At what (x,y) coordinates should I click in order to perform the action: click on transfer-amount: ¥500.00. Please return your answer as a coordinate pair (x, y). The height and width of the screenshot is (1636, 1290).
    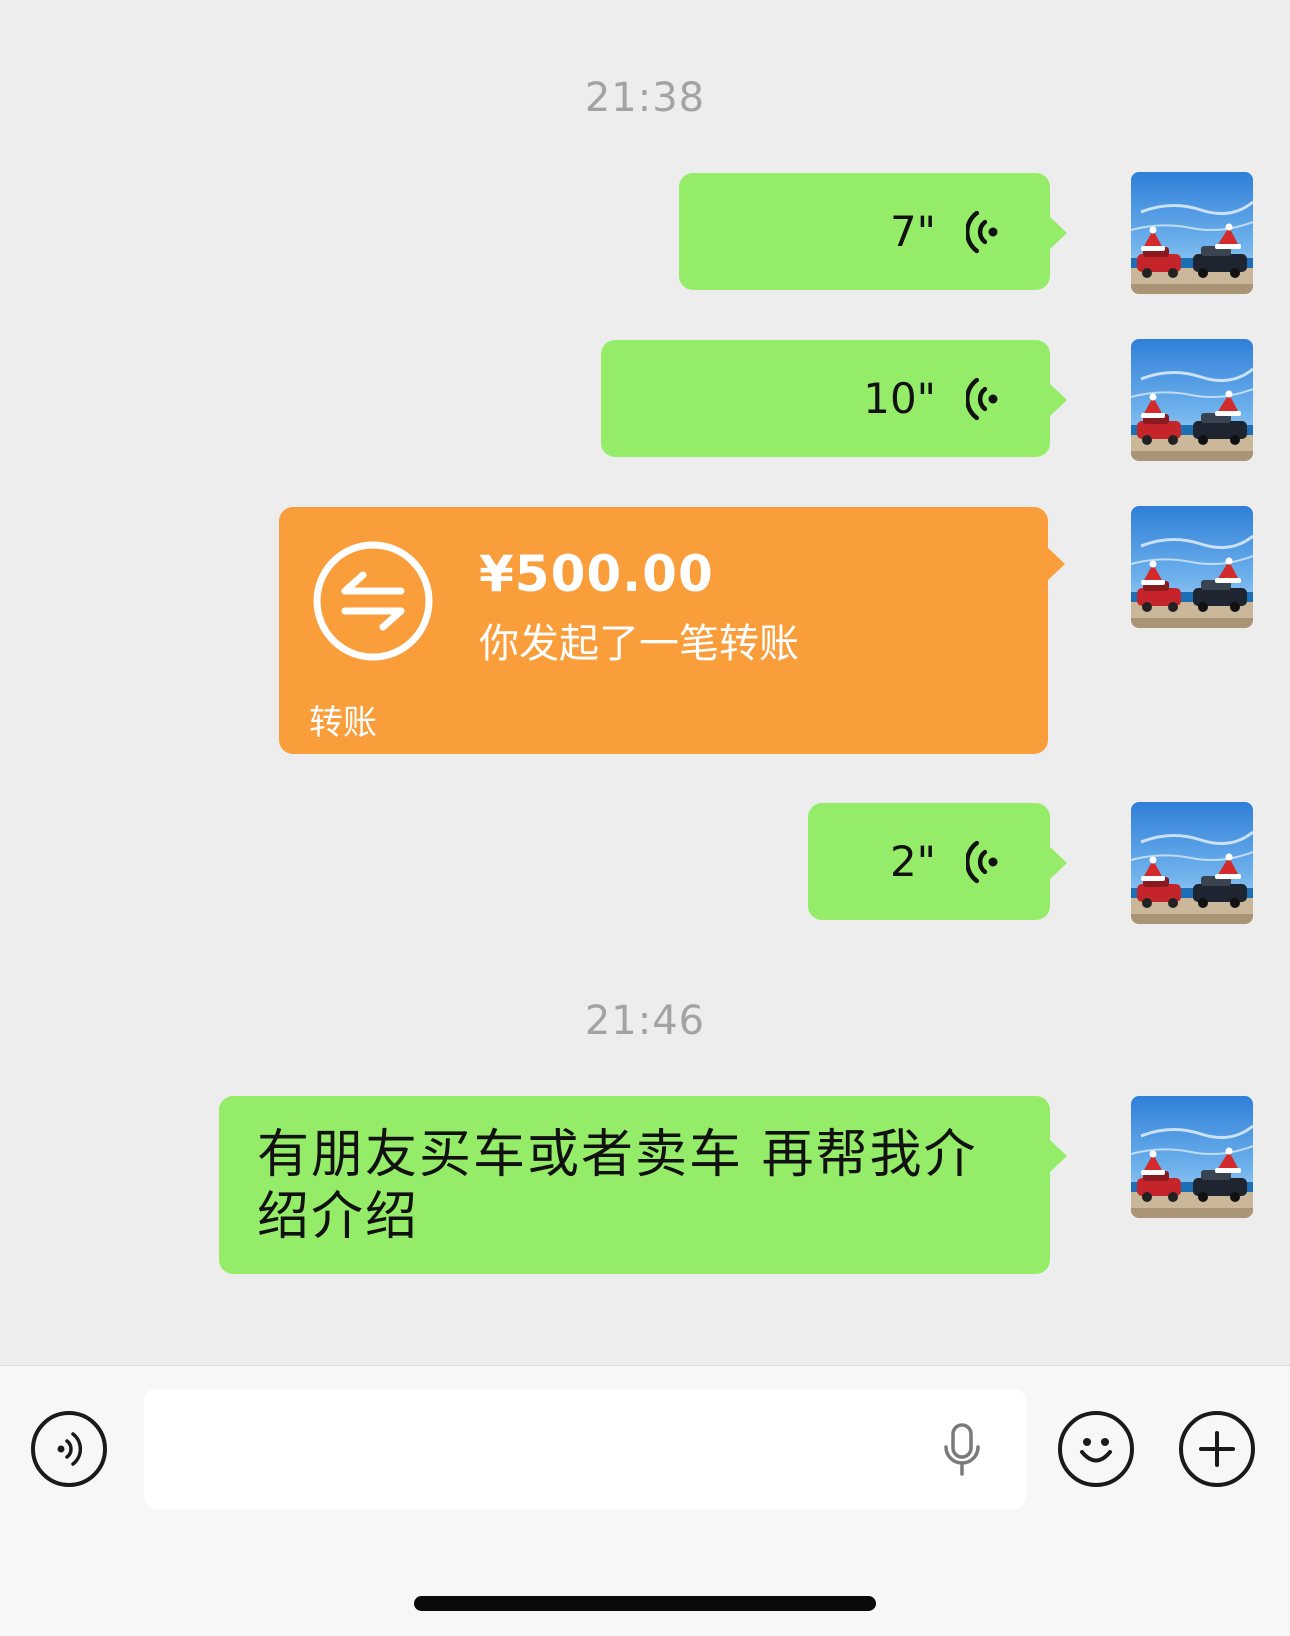
    Looking at the image, I should click on (596, 574).